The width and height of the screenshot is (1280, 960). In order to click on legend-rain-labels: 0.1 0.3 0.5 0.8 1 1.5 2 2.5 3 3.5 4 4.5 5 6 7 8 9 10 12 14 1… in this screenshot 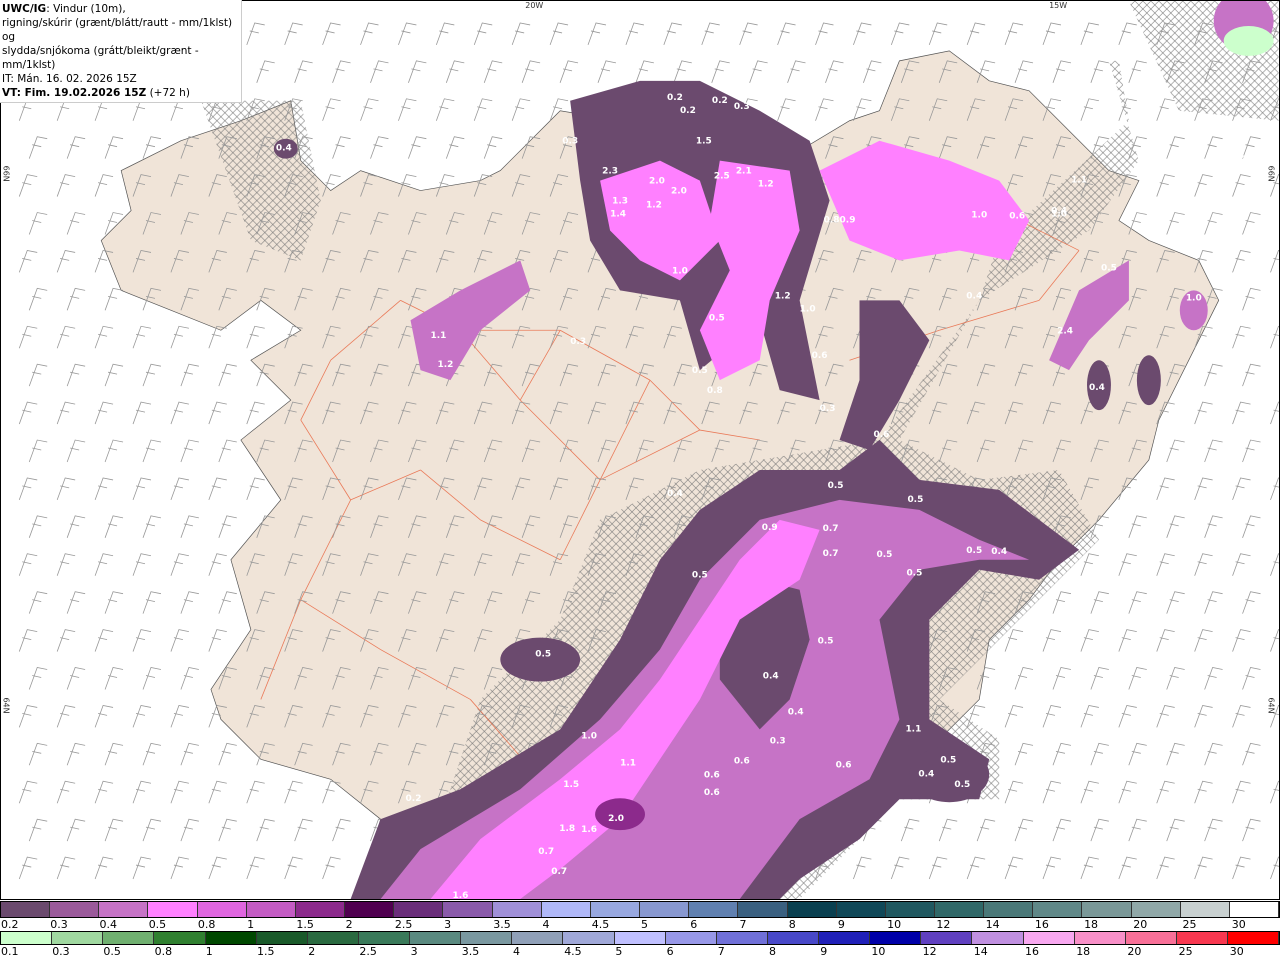, I will do `click(640, 951)`.